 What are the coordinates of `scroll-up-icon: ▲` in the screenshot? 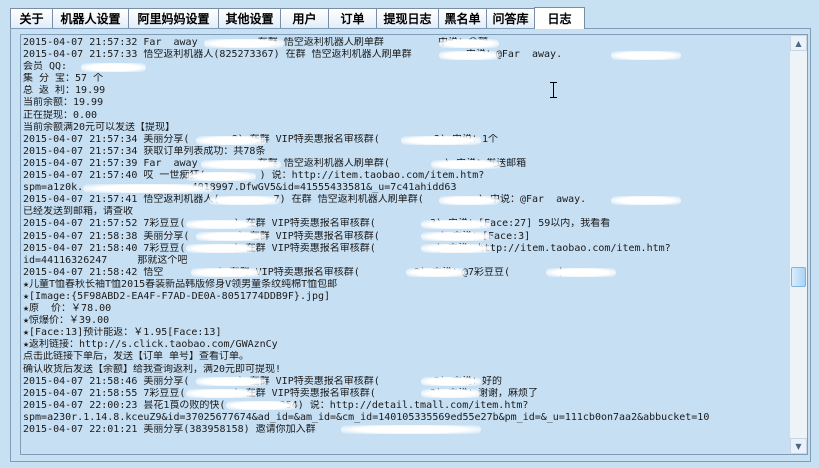 It's located at (798, 43).